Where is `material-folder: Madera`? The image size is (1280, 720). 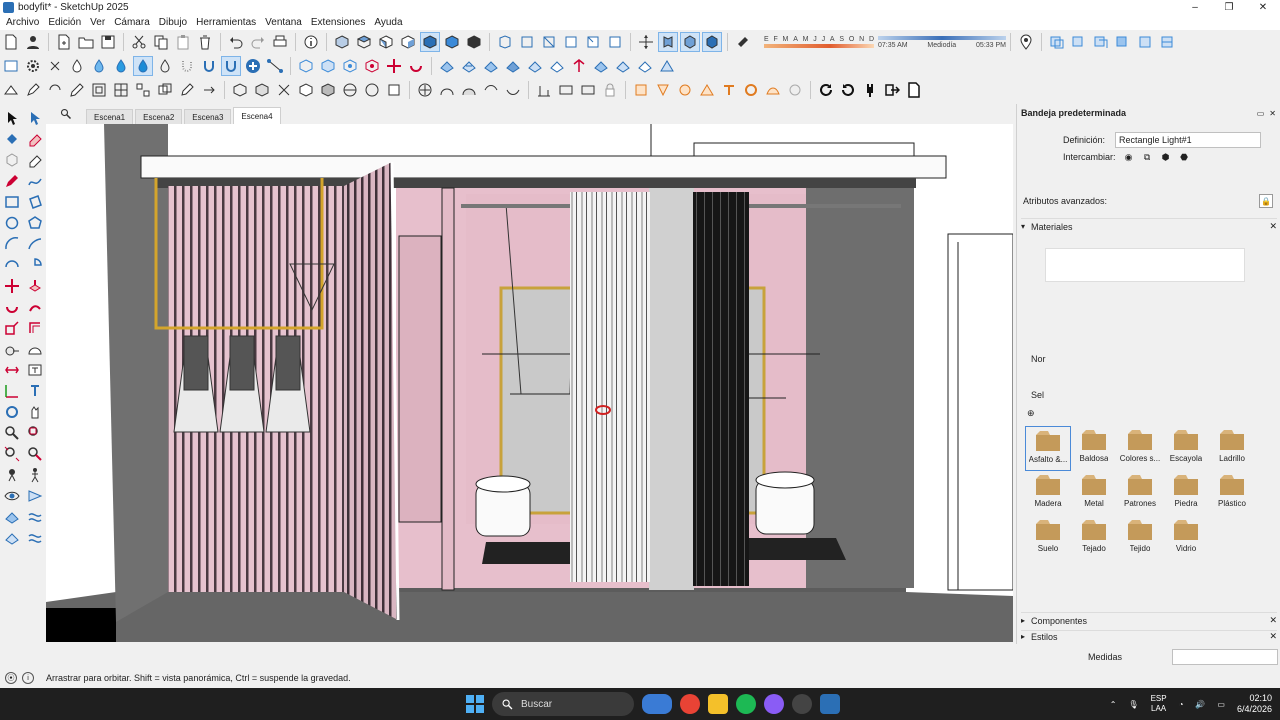
material-folder: Madera is located at coordinates (1048, 493).